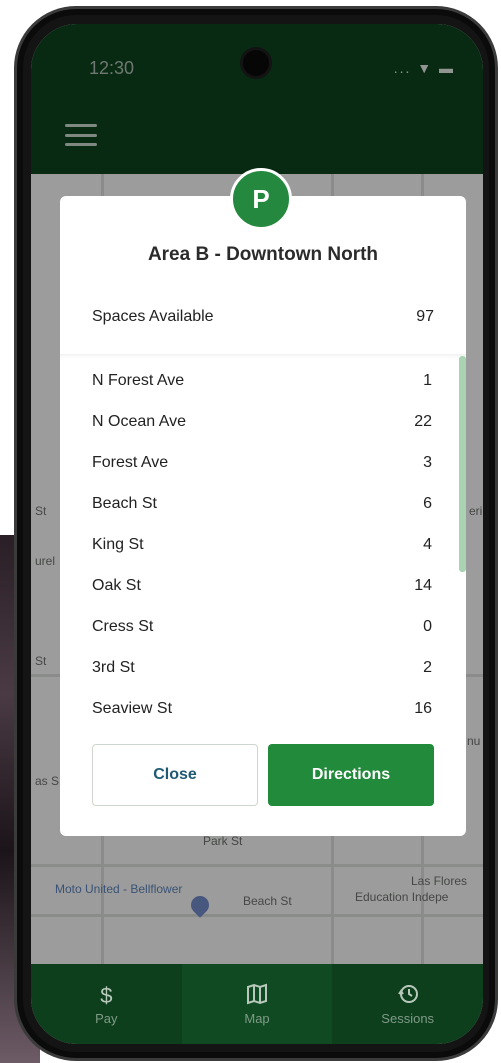 The height and width of the screenshot is (1063, 501). What do you see at coordinates (124, 503) in the screenshot?
I see `street-name: Beach St` at bounding box center [124, 503].